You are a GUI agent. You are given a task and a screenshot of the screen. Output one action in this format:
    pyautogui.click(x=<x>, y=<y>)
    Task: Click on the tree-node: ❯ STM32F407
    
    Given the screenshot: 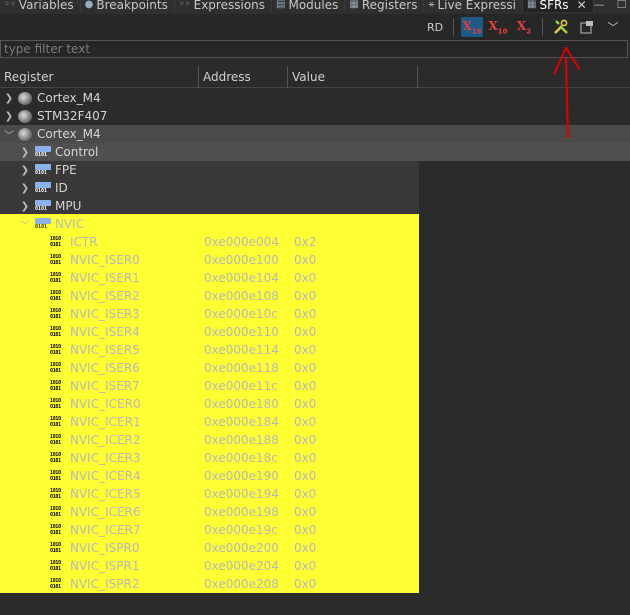 What is the action you would take?
    pyautogui.click(x=56, y=116)
    